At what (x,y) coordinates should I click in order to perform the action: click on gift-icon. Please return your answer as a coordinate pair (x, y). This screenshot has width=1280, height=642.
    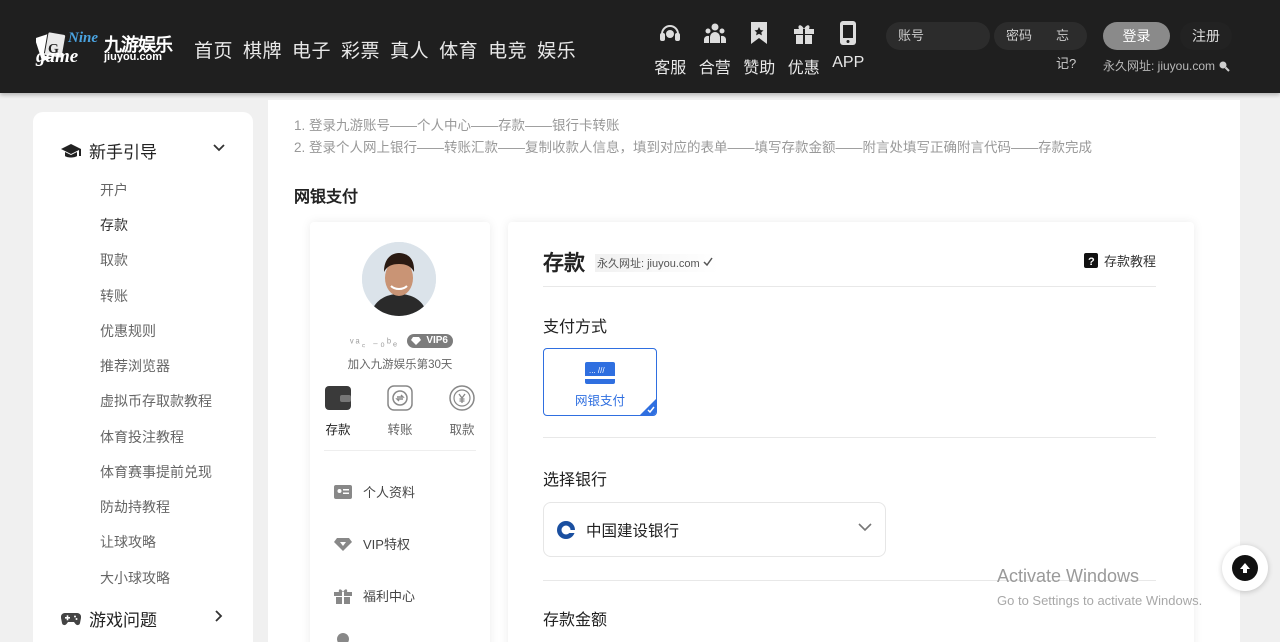
    Looking at the image, I should click on (343, 596).